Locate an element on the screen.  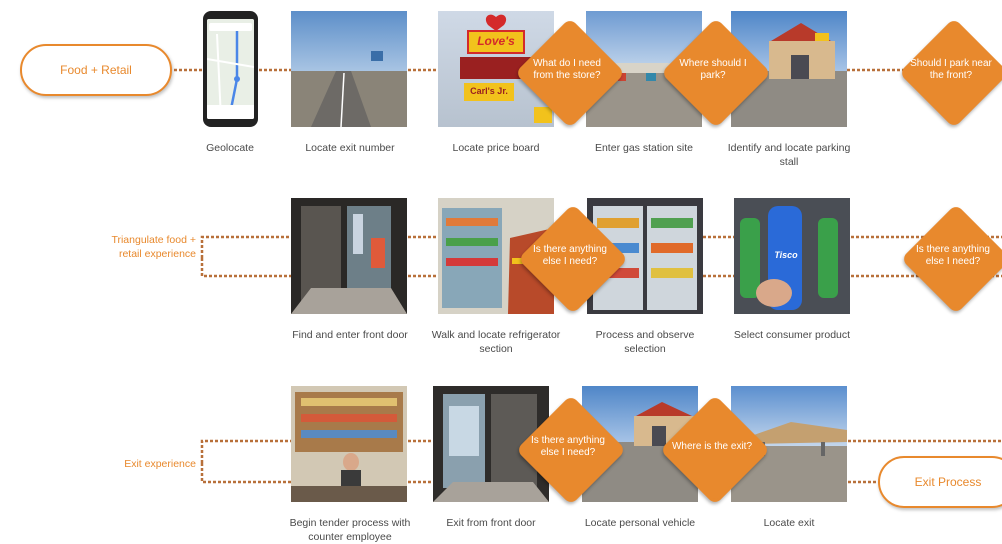
side-label-triangulate: Triangulate food + retail experience is located at coordinates (153, 247).